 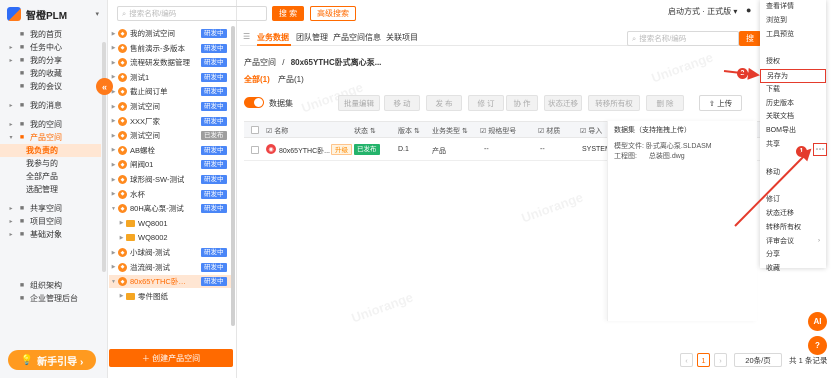 What do you see at coordinates (357, 37) in the screenshot?
I see `tab-product-space-info: 产品空间信息` at bounding box center [357, 37].